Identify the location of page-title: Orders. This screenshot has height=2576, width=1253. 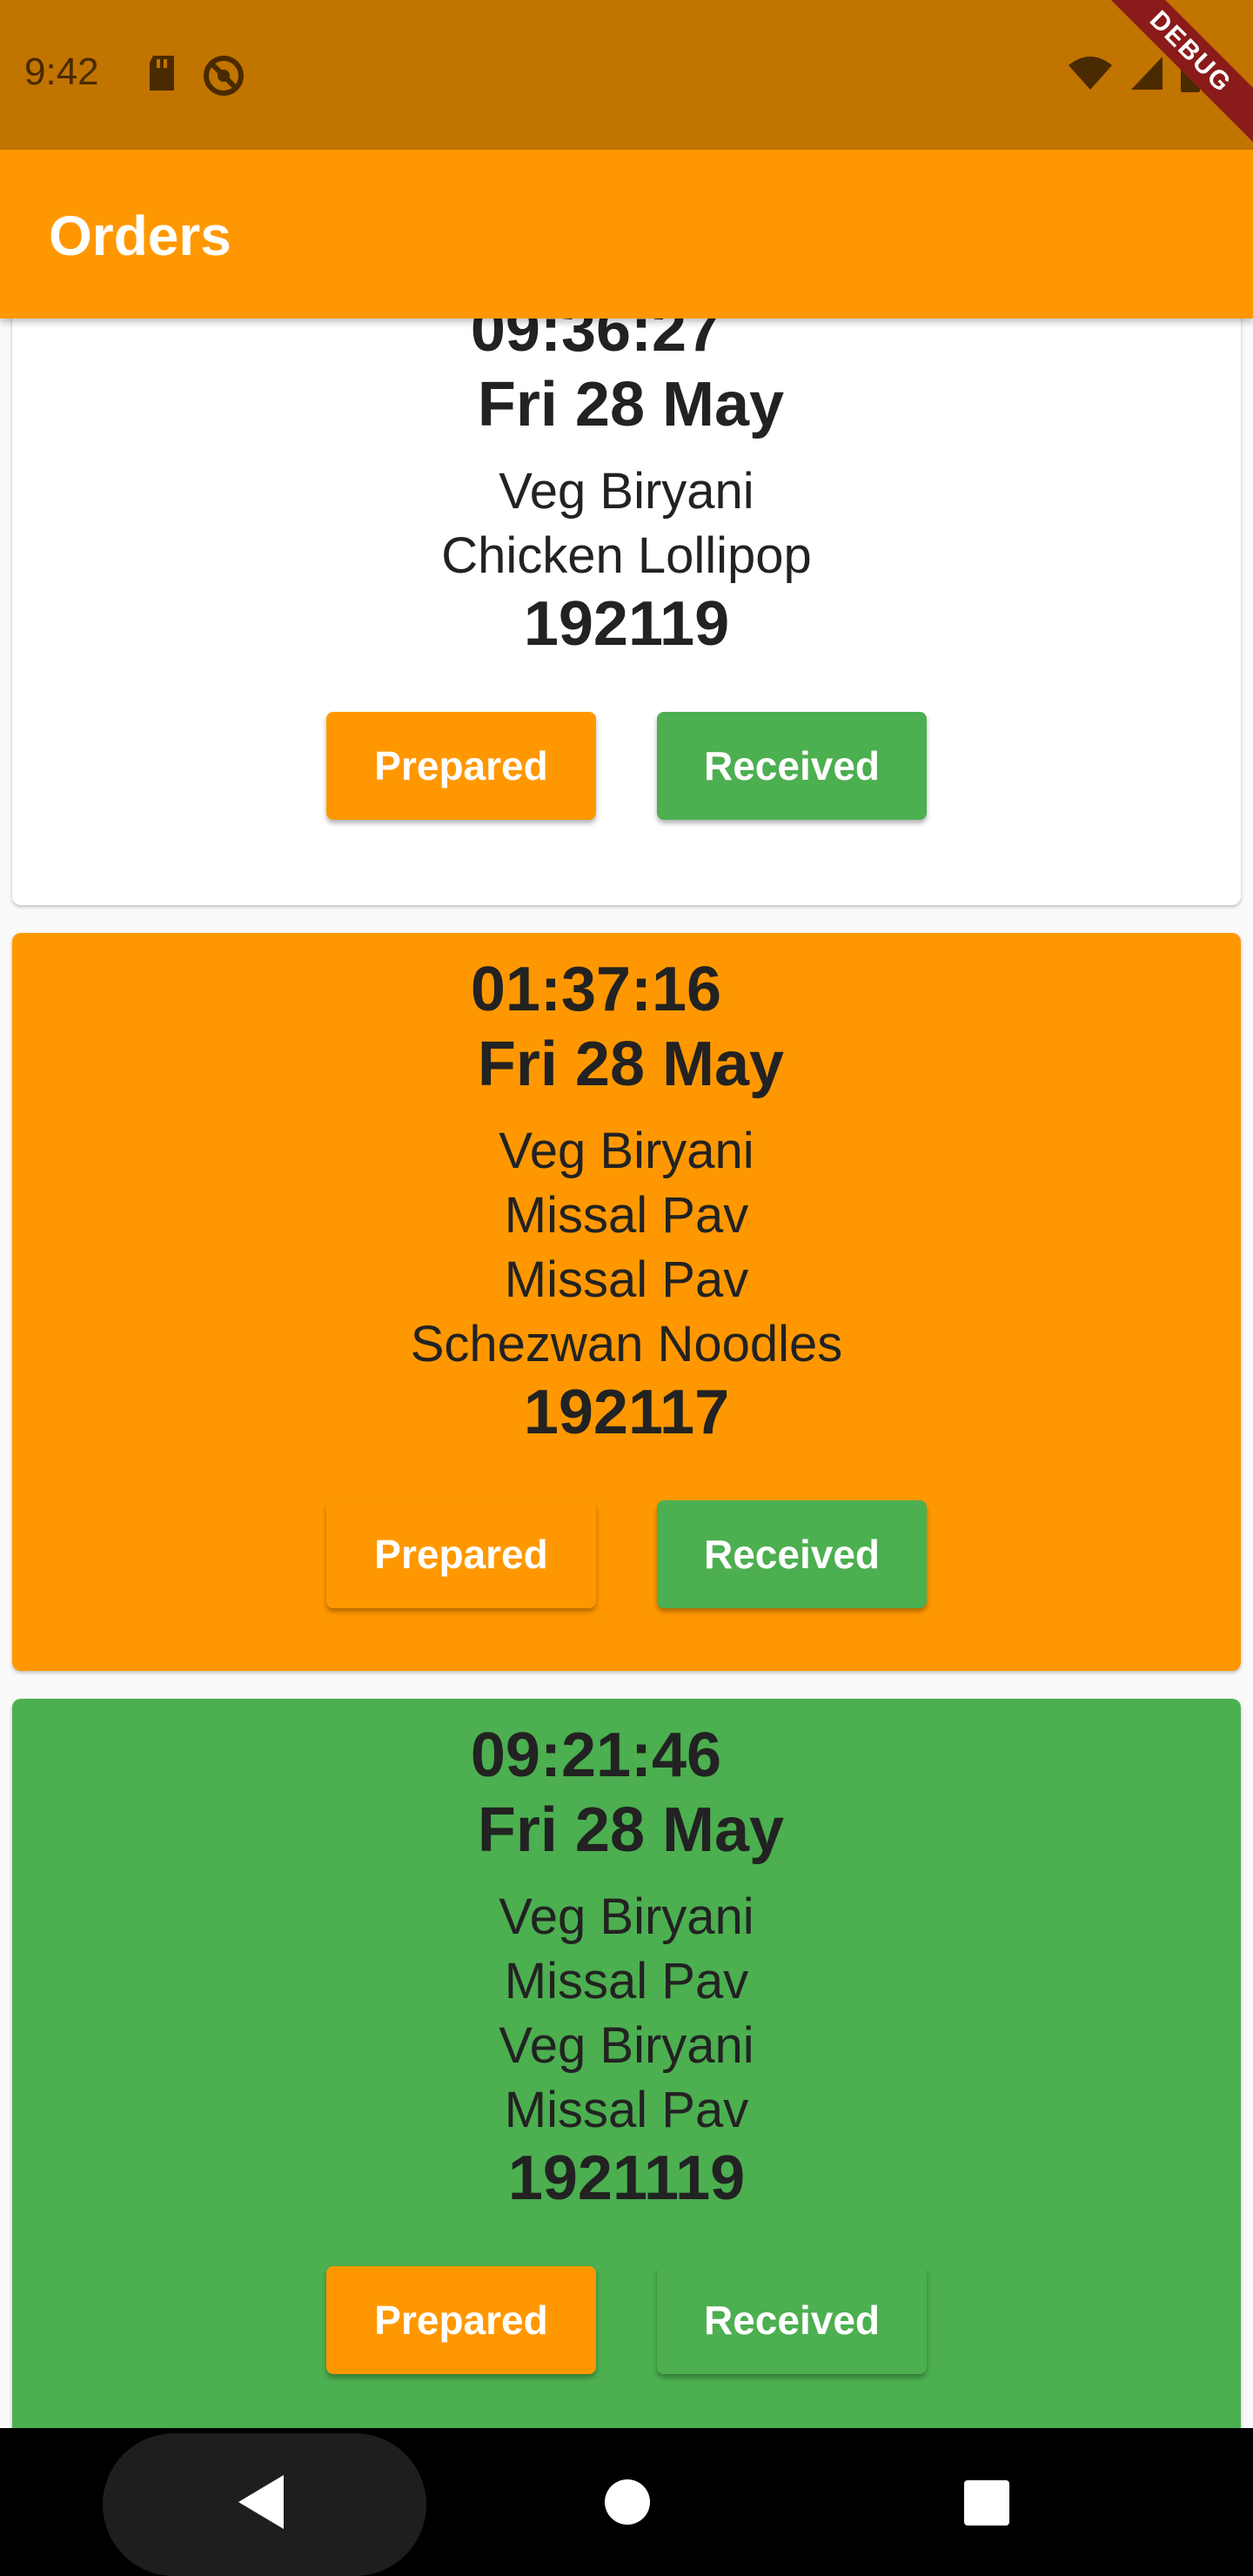
(140, 236).